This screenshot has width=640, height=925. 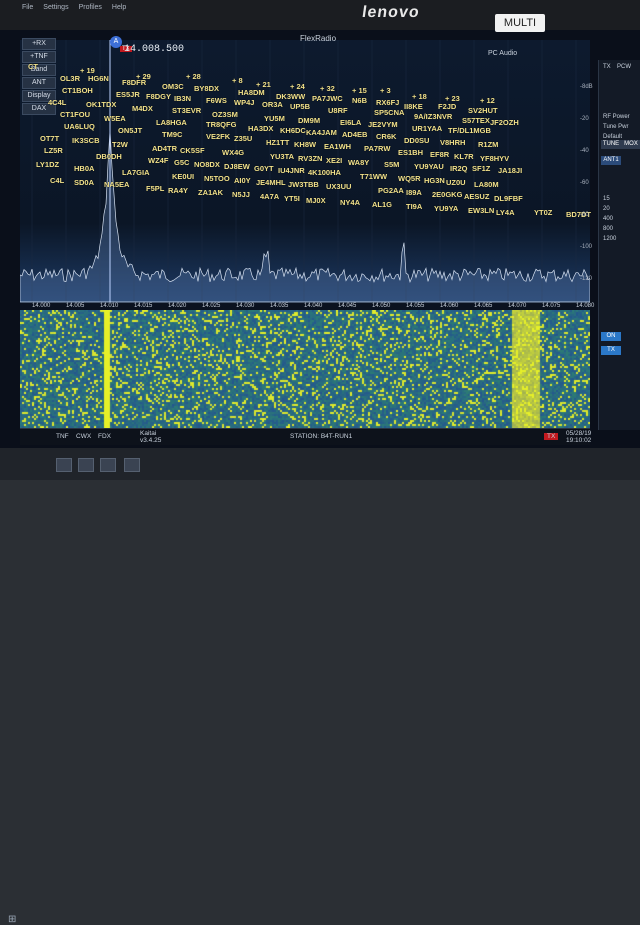 What do you see at coordinates (274, 118) in the screenshot?
I see `spot-callsign: YU5M` at bounding box center [274, 118].